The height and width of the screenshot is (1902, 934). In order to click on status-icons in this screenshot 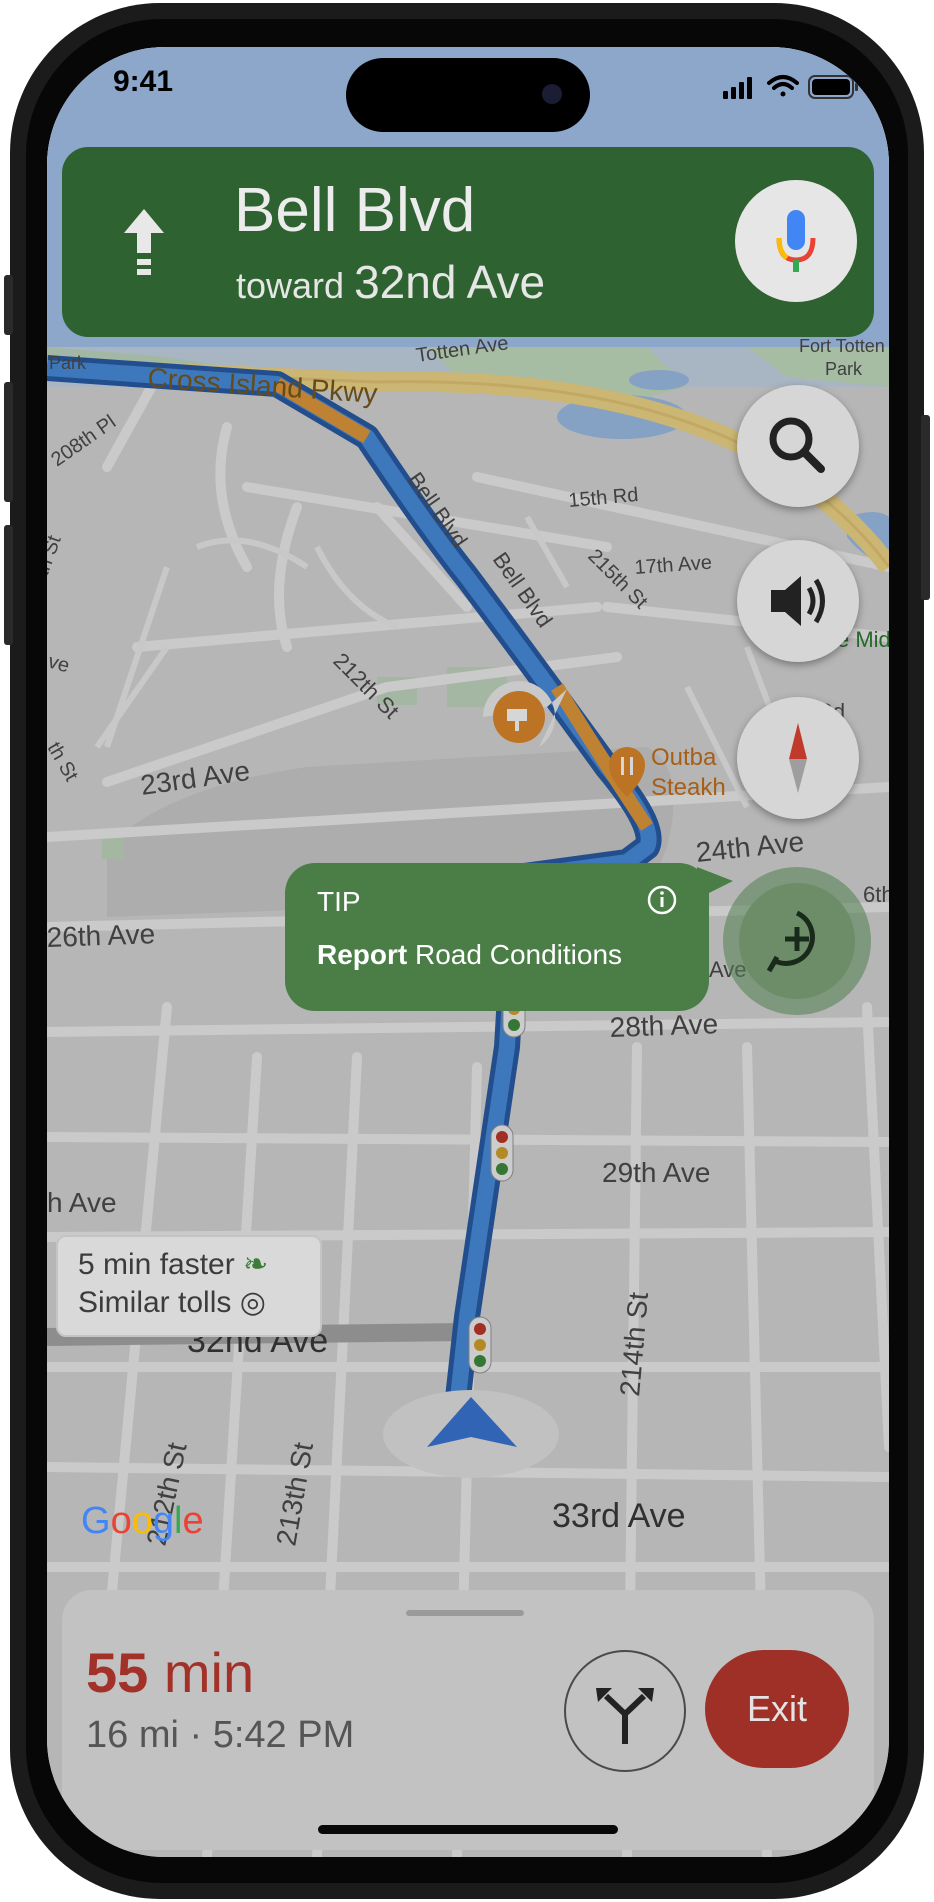, I will do `click(790, 87)`.